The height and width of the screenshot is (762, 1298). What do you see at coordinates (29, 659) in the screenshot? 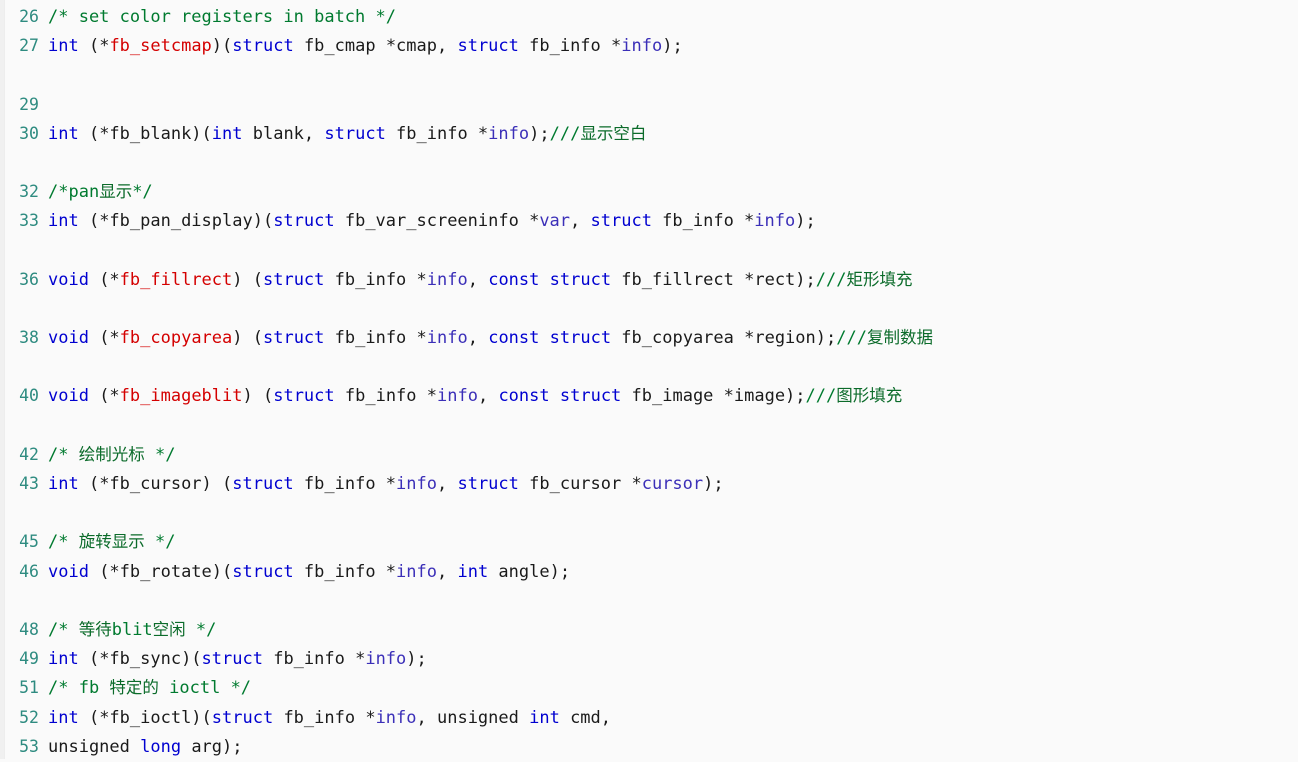
I see `line-number: 49` at bounding box center [29, 659].